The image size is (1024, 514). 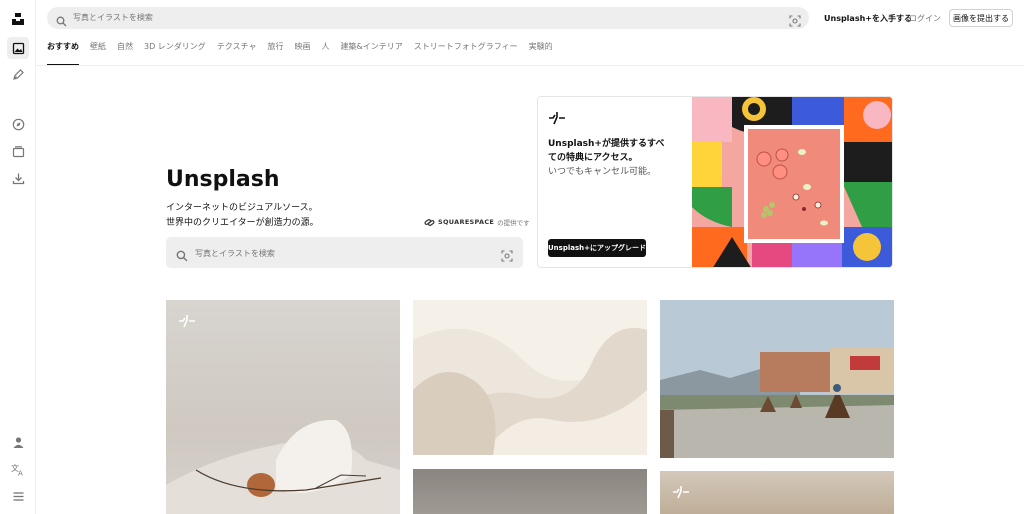 What do you see at coordinates (981, 18) in the screenshot?
I see `submit-image-button: 画像を提出する` at bounding box center [981, 18].